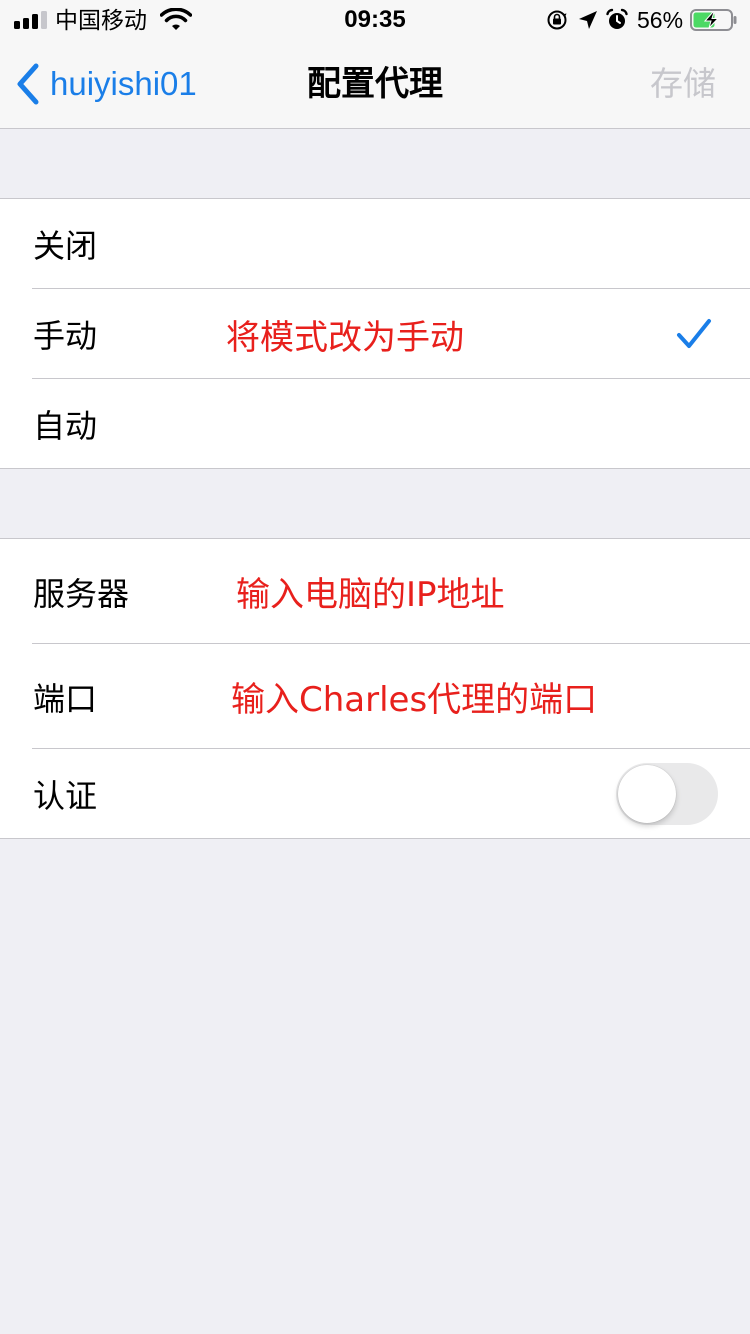 The image size is (750, 1334). Describe the element at coordinates (65, 246) in the screenshot. I see `mode-option-label: 关闭` at that location.